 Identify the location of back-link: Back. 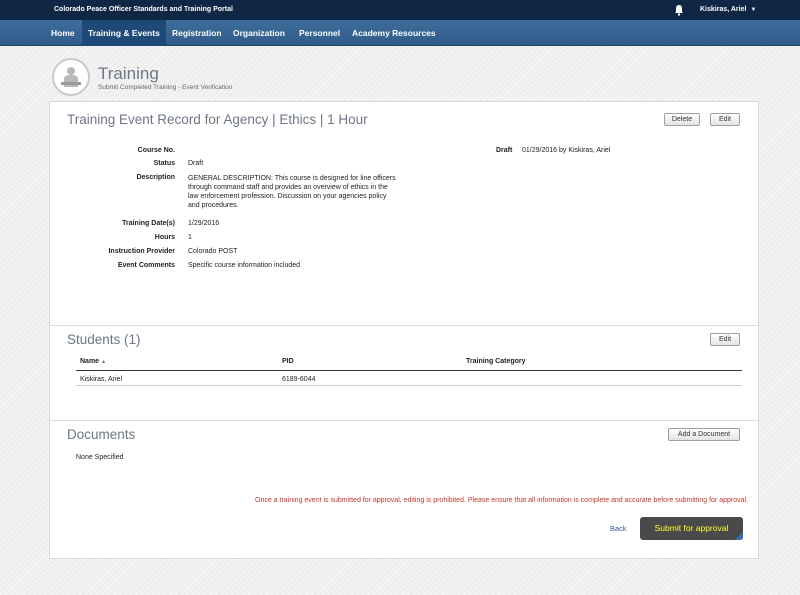
(618, 528).